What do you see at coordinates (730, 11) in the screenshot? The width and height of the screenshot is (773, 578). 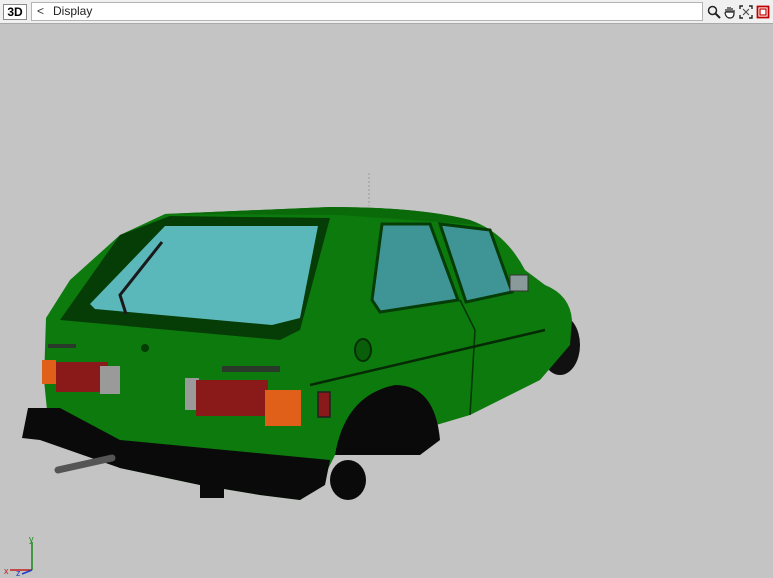 I see `pan-hand-icon` at bounding box center [730, 11].